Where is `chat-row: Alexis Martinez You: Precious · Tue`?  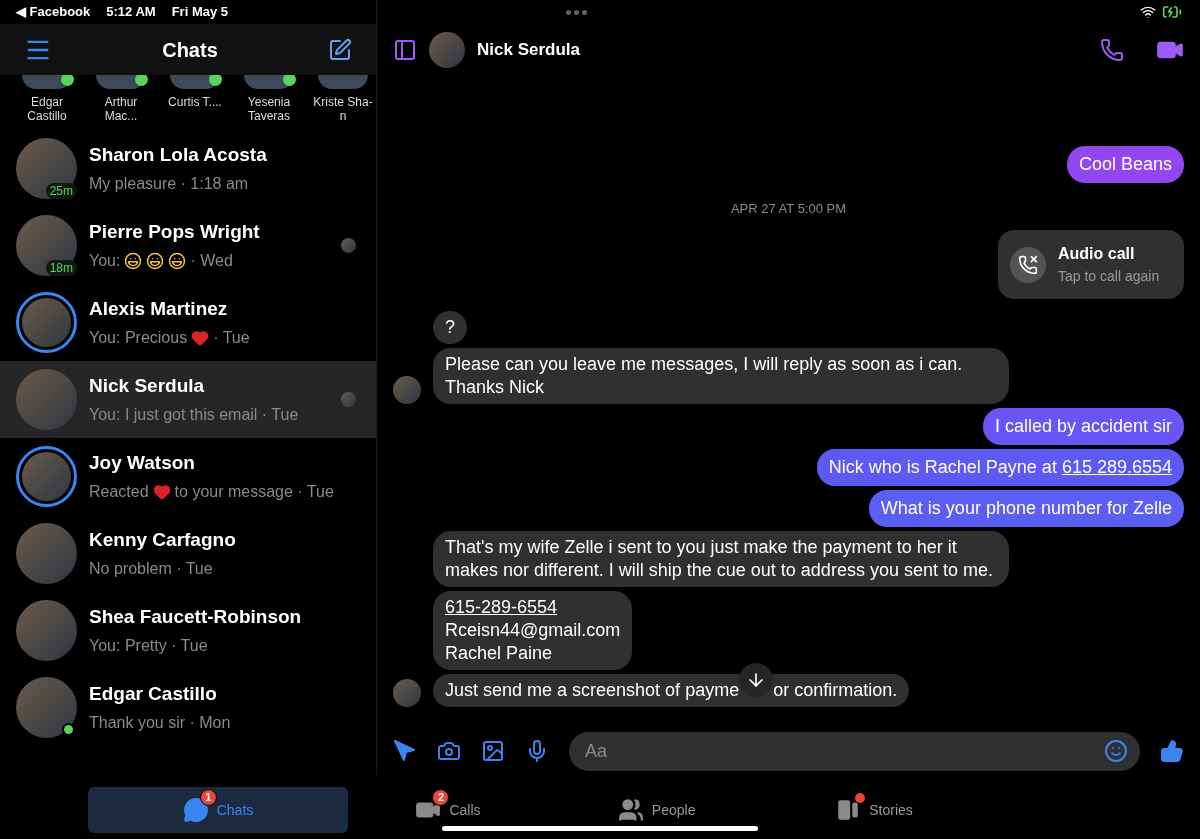 chat-row: Alexis Martinez You: Precious · Tue is located at coordinates (188, 322).